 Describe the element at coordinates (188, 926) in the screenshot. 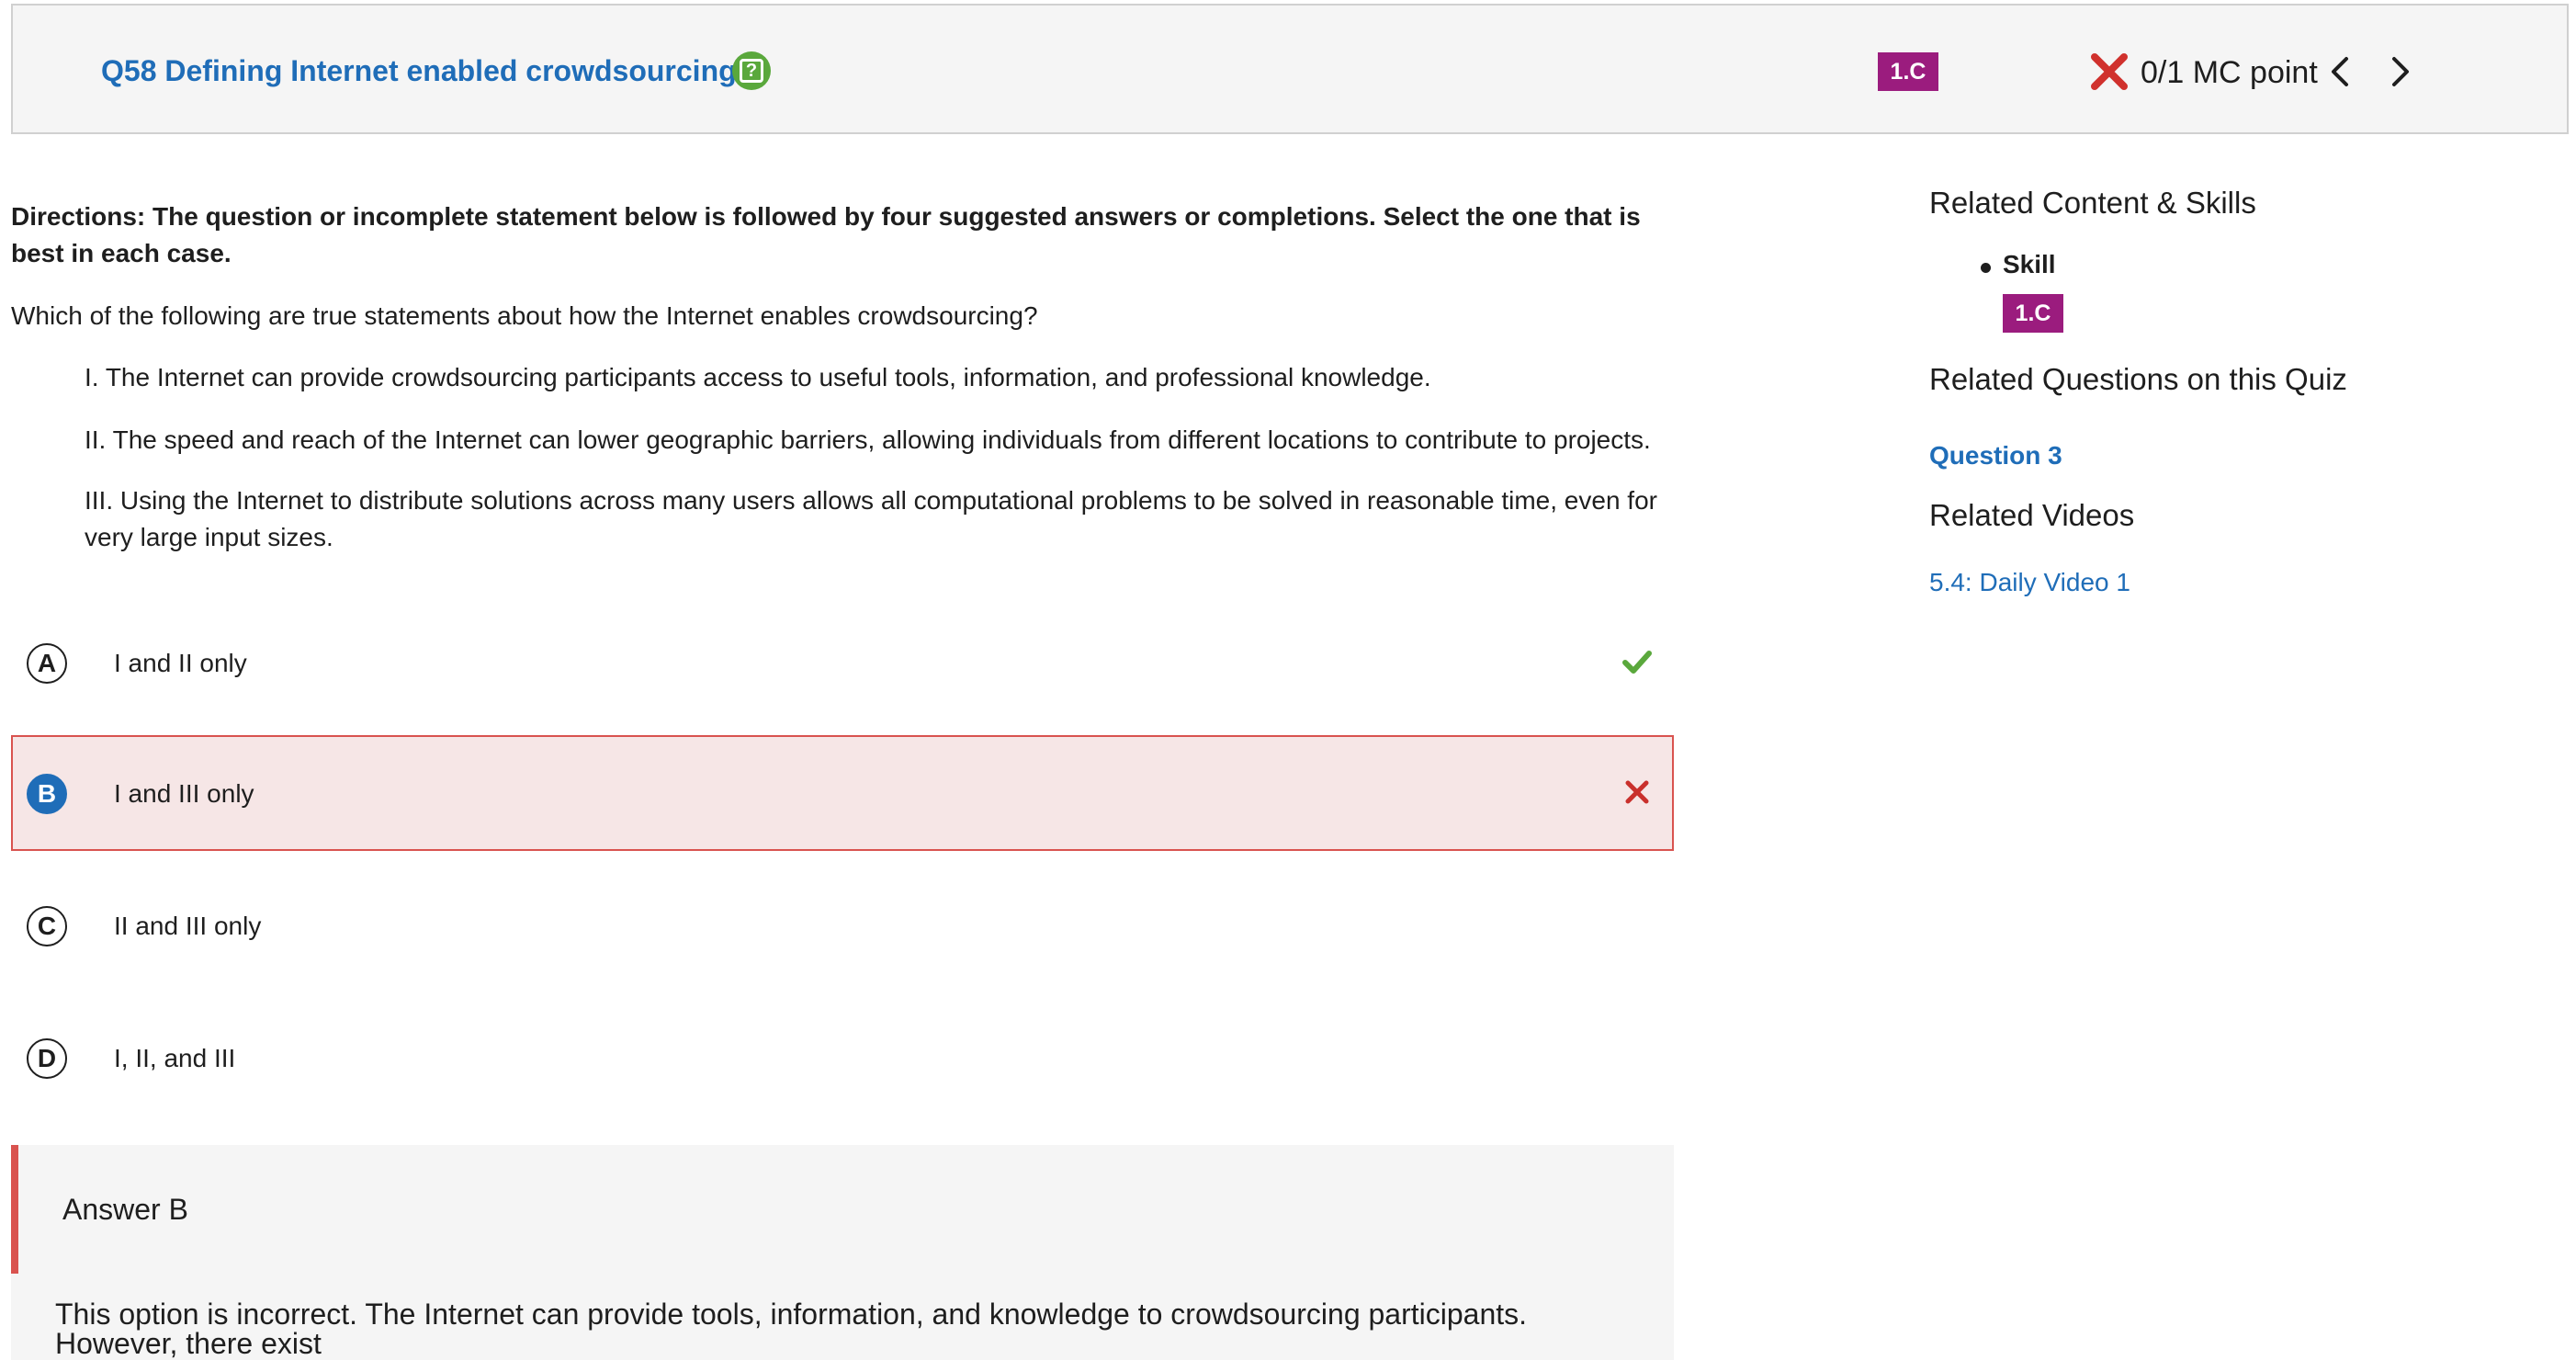

I see `option-text: II and III only` at that location.